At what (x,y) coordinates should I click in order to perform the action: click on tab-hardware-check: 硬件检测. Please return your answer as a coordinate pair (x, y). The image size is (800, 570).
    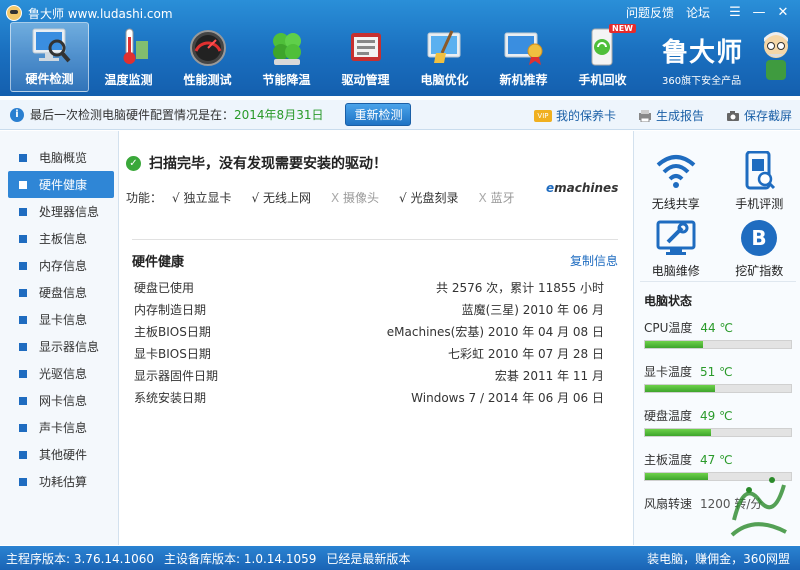
    Looking at the image, I should click on (49, 57).